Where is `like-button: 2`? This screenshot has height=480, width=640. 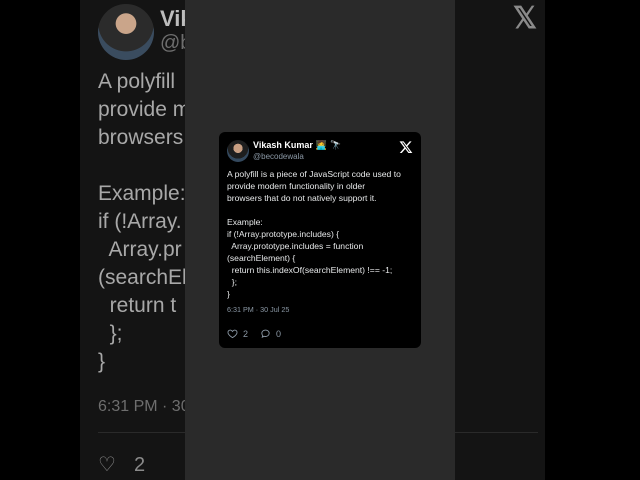 like-button: 2 is located at coordinates (237, 333).